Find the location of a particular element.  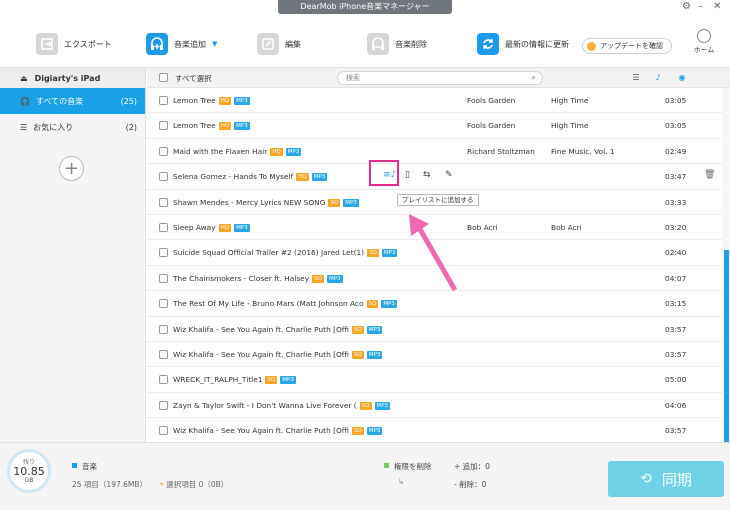

track-duration: 04:07 is located at coordinates (676, 278).